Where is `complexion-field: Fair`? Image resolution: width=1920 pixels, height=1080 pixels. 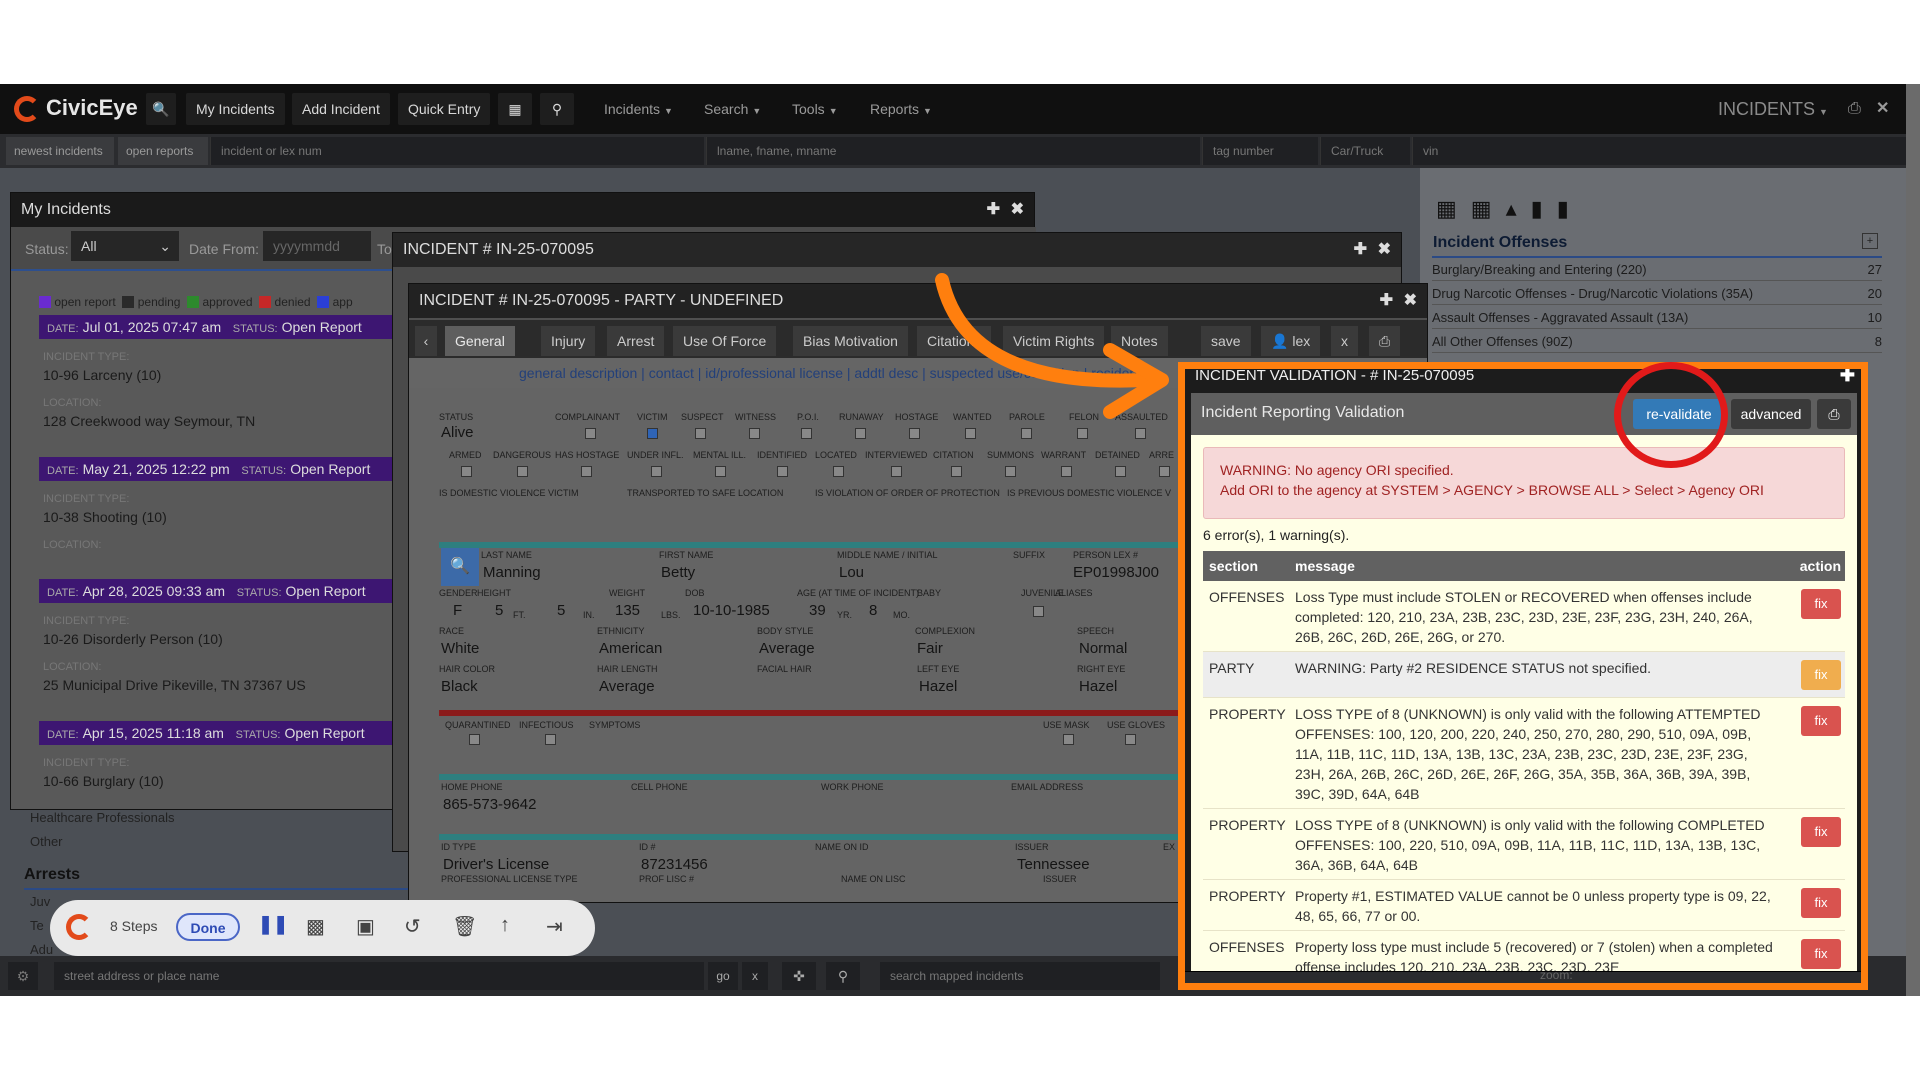
complexion-field: Fair is located at coordinates (930, 648).